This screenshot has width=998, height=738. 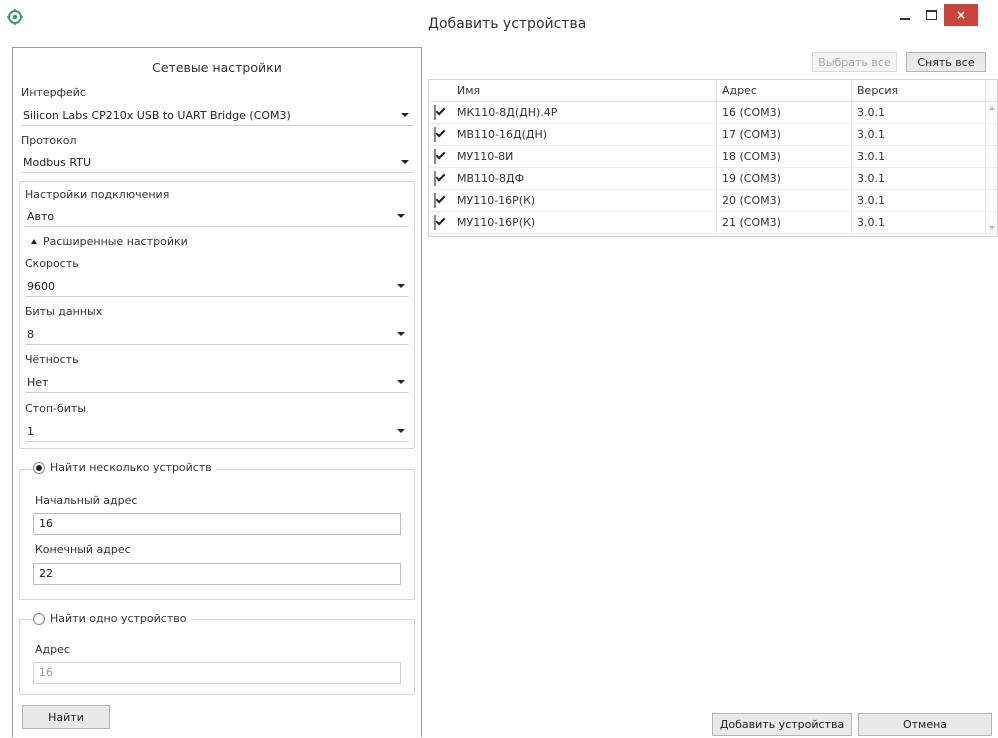 I want to click on parity-select: Нет, so click(x=217, y=382).